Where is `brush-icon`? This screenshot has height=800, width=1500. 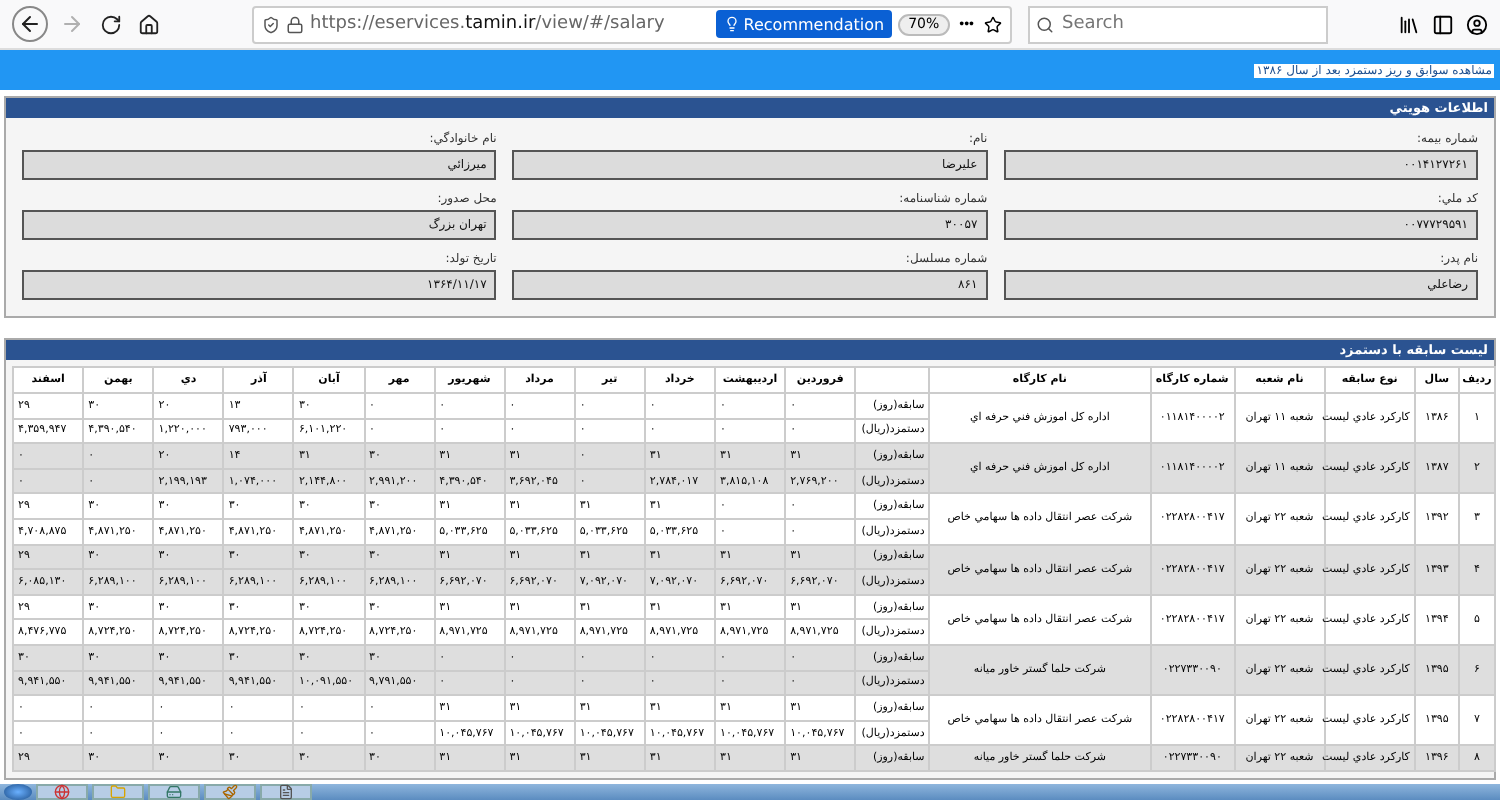
brush-icon is located at coordinates (230, 792).